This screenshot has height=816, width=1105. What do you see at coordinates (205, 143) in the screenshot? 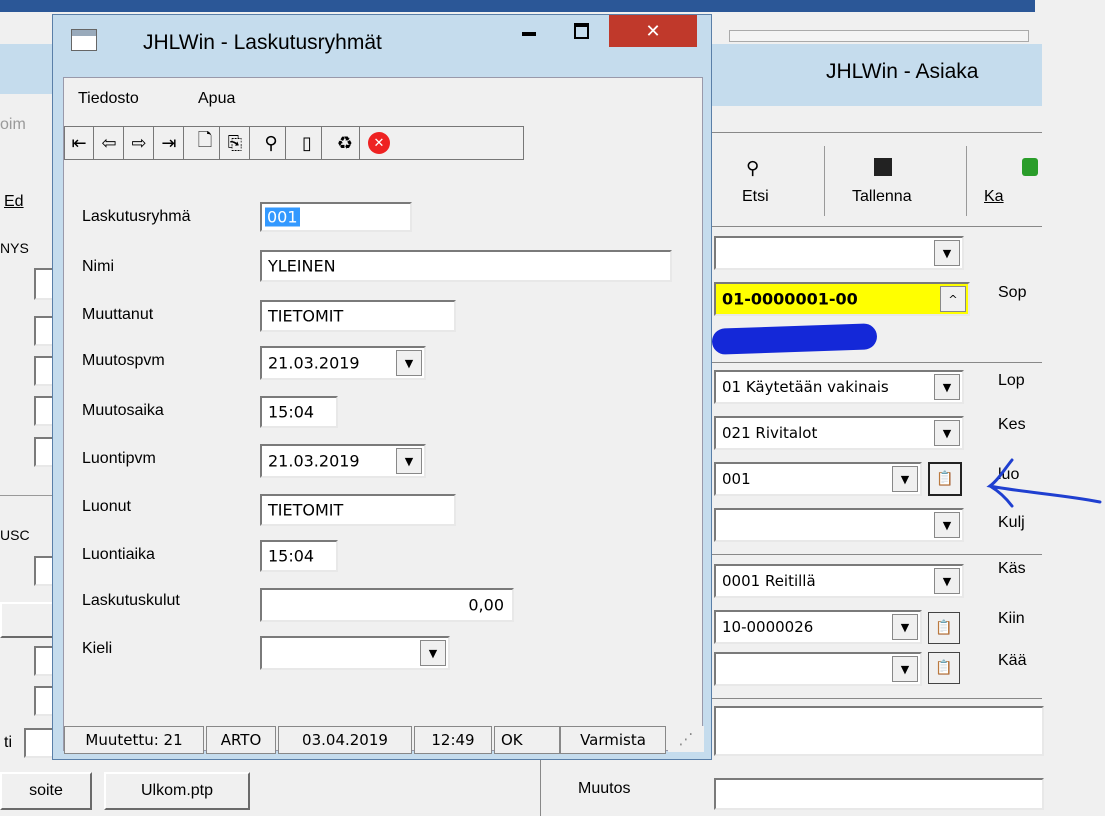
I see `new-record-icon: 🗋` at bounding box center [205, 143].